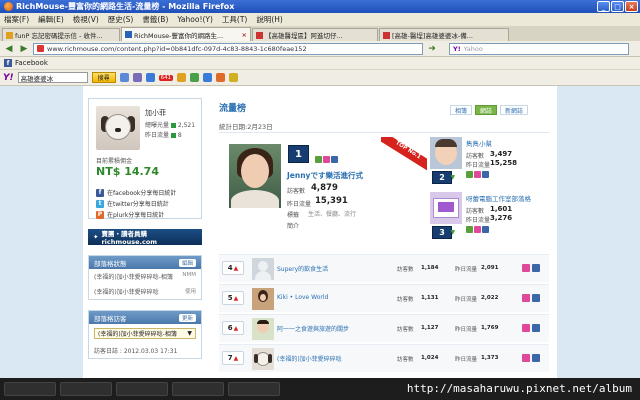  Describe the element at coordinates (461, 110) in the screenshot. I see `tab-album: 相簿` at that location.